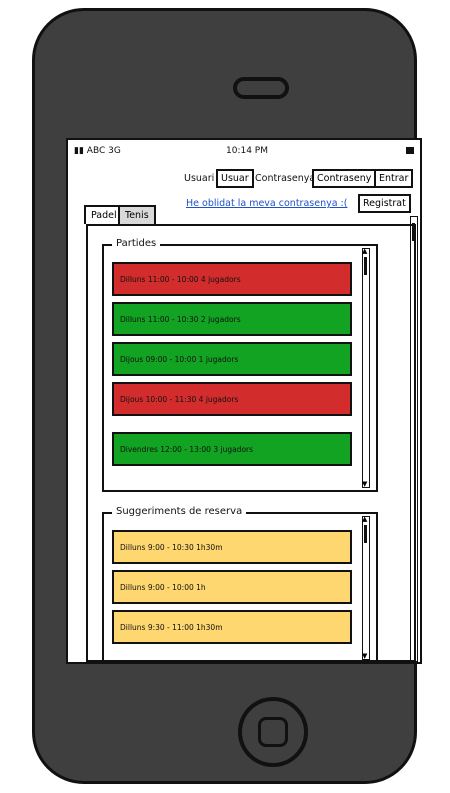 This screenshot has height=793, width=450. I want to click on carrier-label: ▮▮ ABC 3G, so click(97, 151).